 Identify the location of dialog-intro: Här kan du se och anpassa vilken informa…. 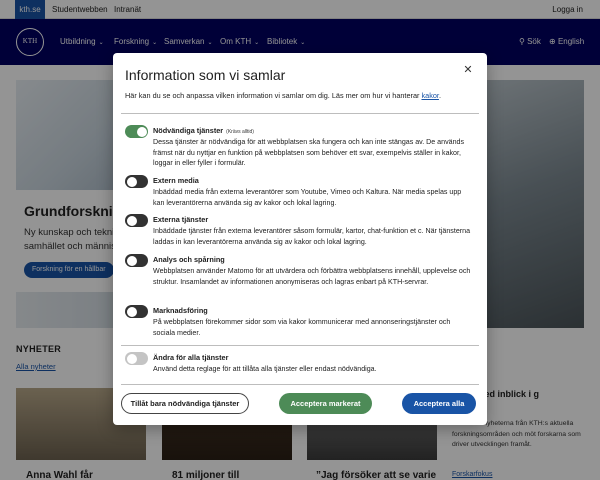
(283, 95).